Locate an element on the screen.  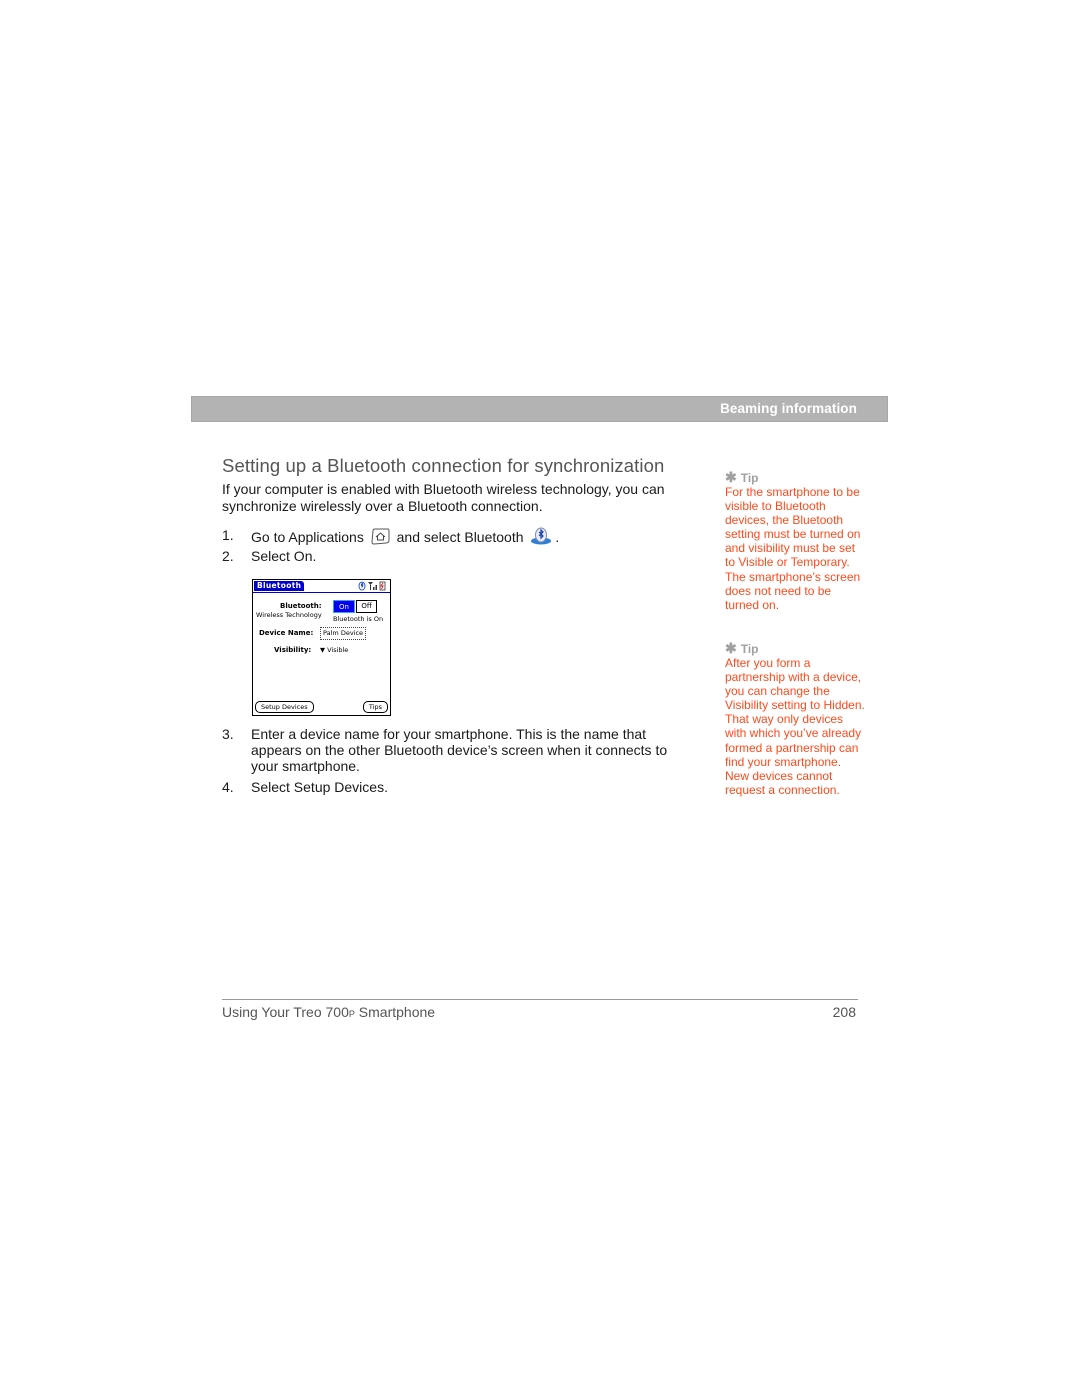
section-header-bar: Beaming information is located at coordinates (539, 409).